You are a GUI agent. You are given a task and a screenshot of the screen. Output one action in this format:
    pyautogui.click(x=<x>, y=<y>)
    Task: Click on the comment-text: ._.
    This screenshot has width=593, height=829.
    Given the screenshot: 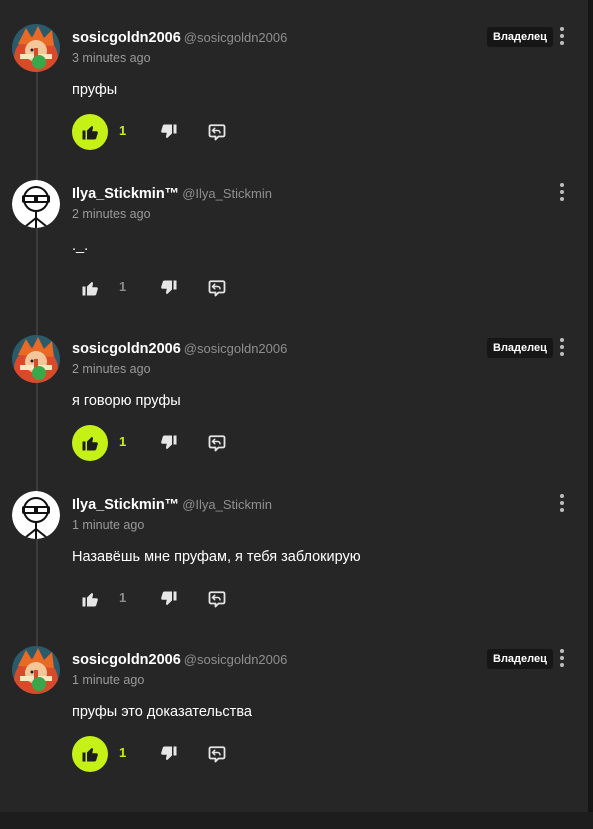 What is the action you would take?
    pyautogui.click(x=80, y=246)
    